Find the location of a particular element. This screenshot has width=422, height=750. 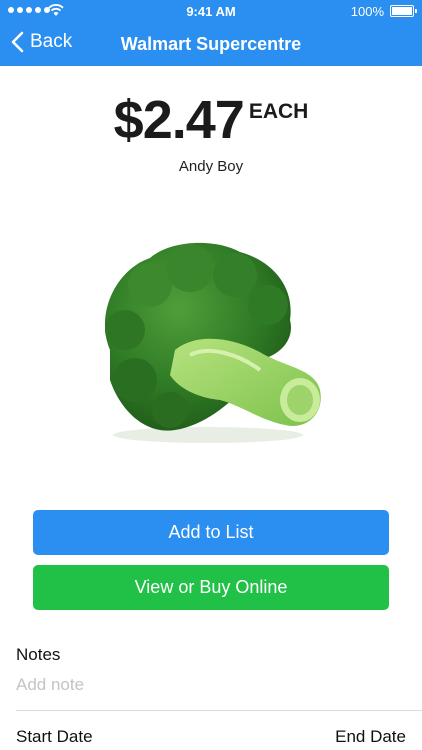

add-to-list-button: Add to List is located at coordinates (211, 532).